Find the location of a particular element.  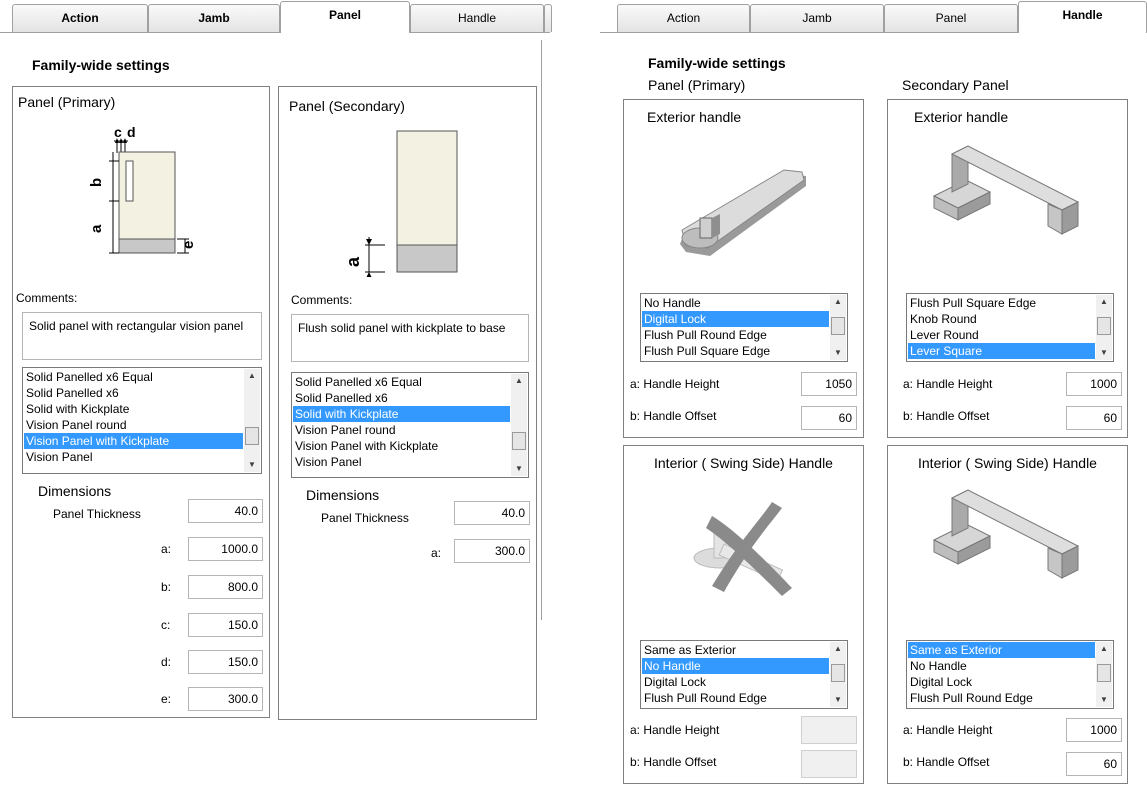

list-item: Knob Round is located at coordinates (1001, 319).